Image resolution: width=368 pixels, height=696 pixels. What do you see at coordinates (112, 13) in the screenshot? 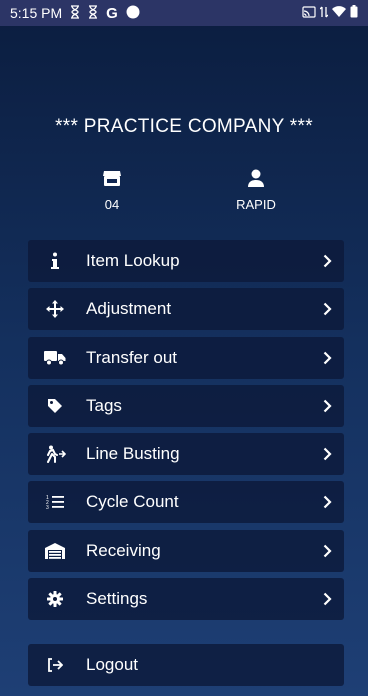
I see `google-icon: G` at bounding box center [112, 13].